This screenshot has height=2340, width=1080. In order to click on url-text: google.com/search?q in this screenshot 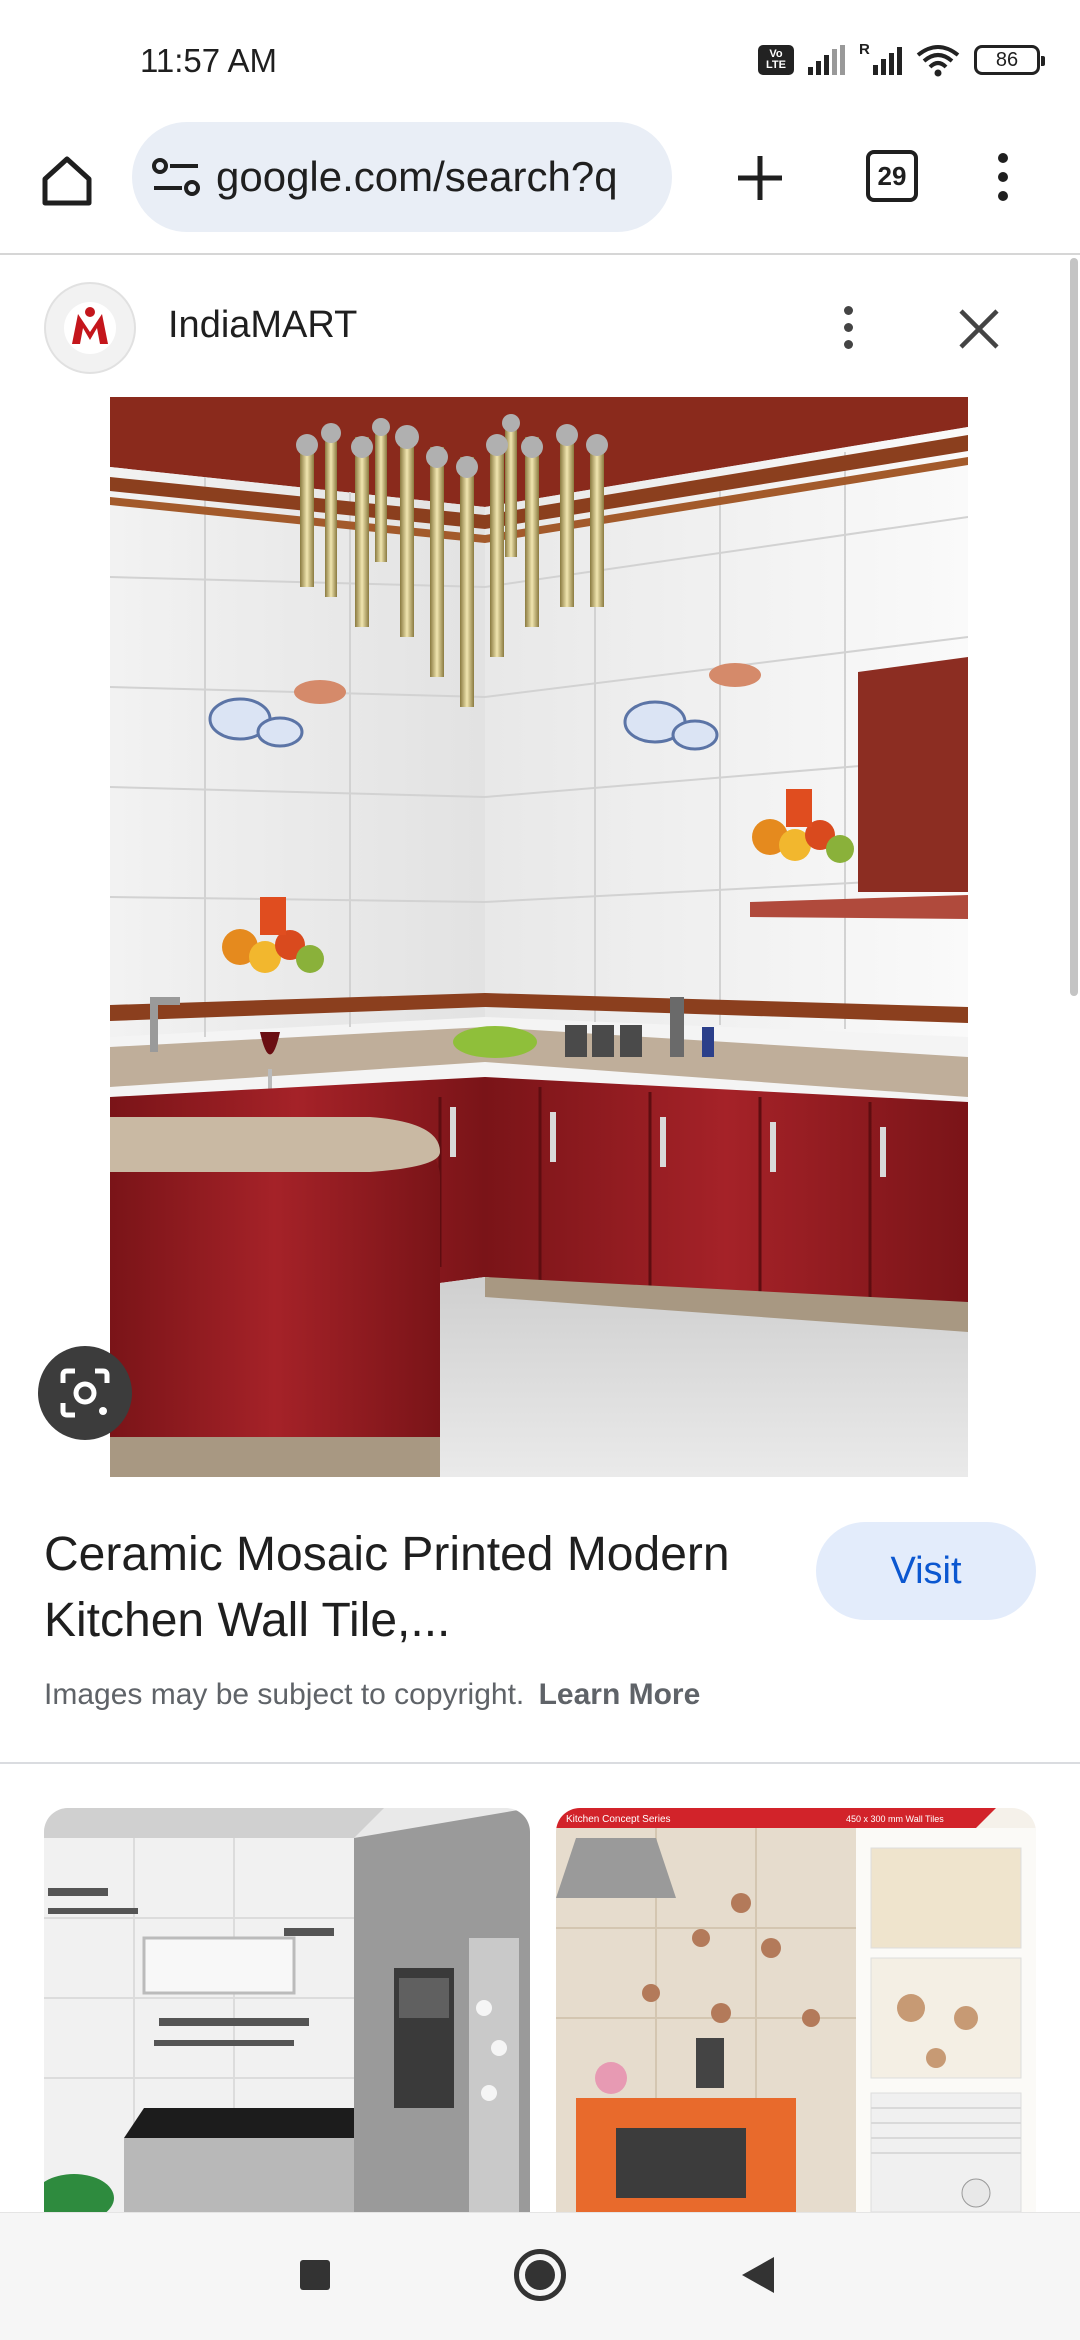, I will do `click(436, 177)`.